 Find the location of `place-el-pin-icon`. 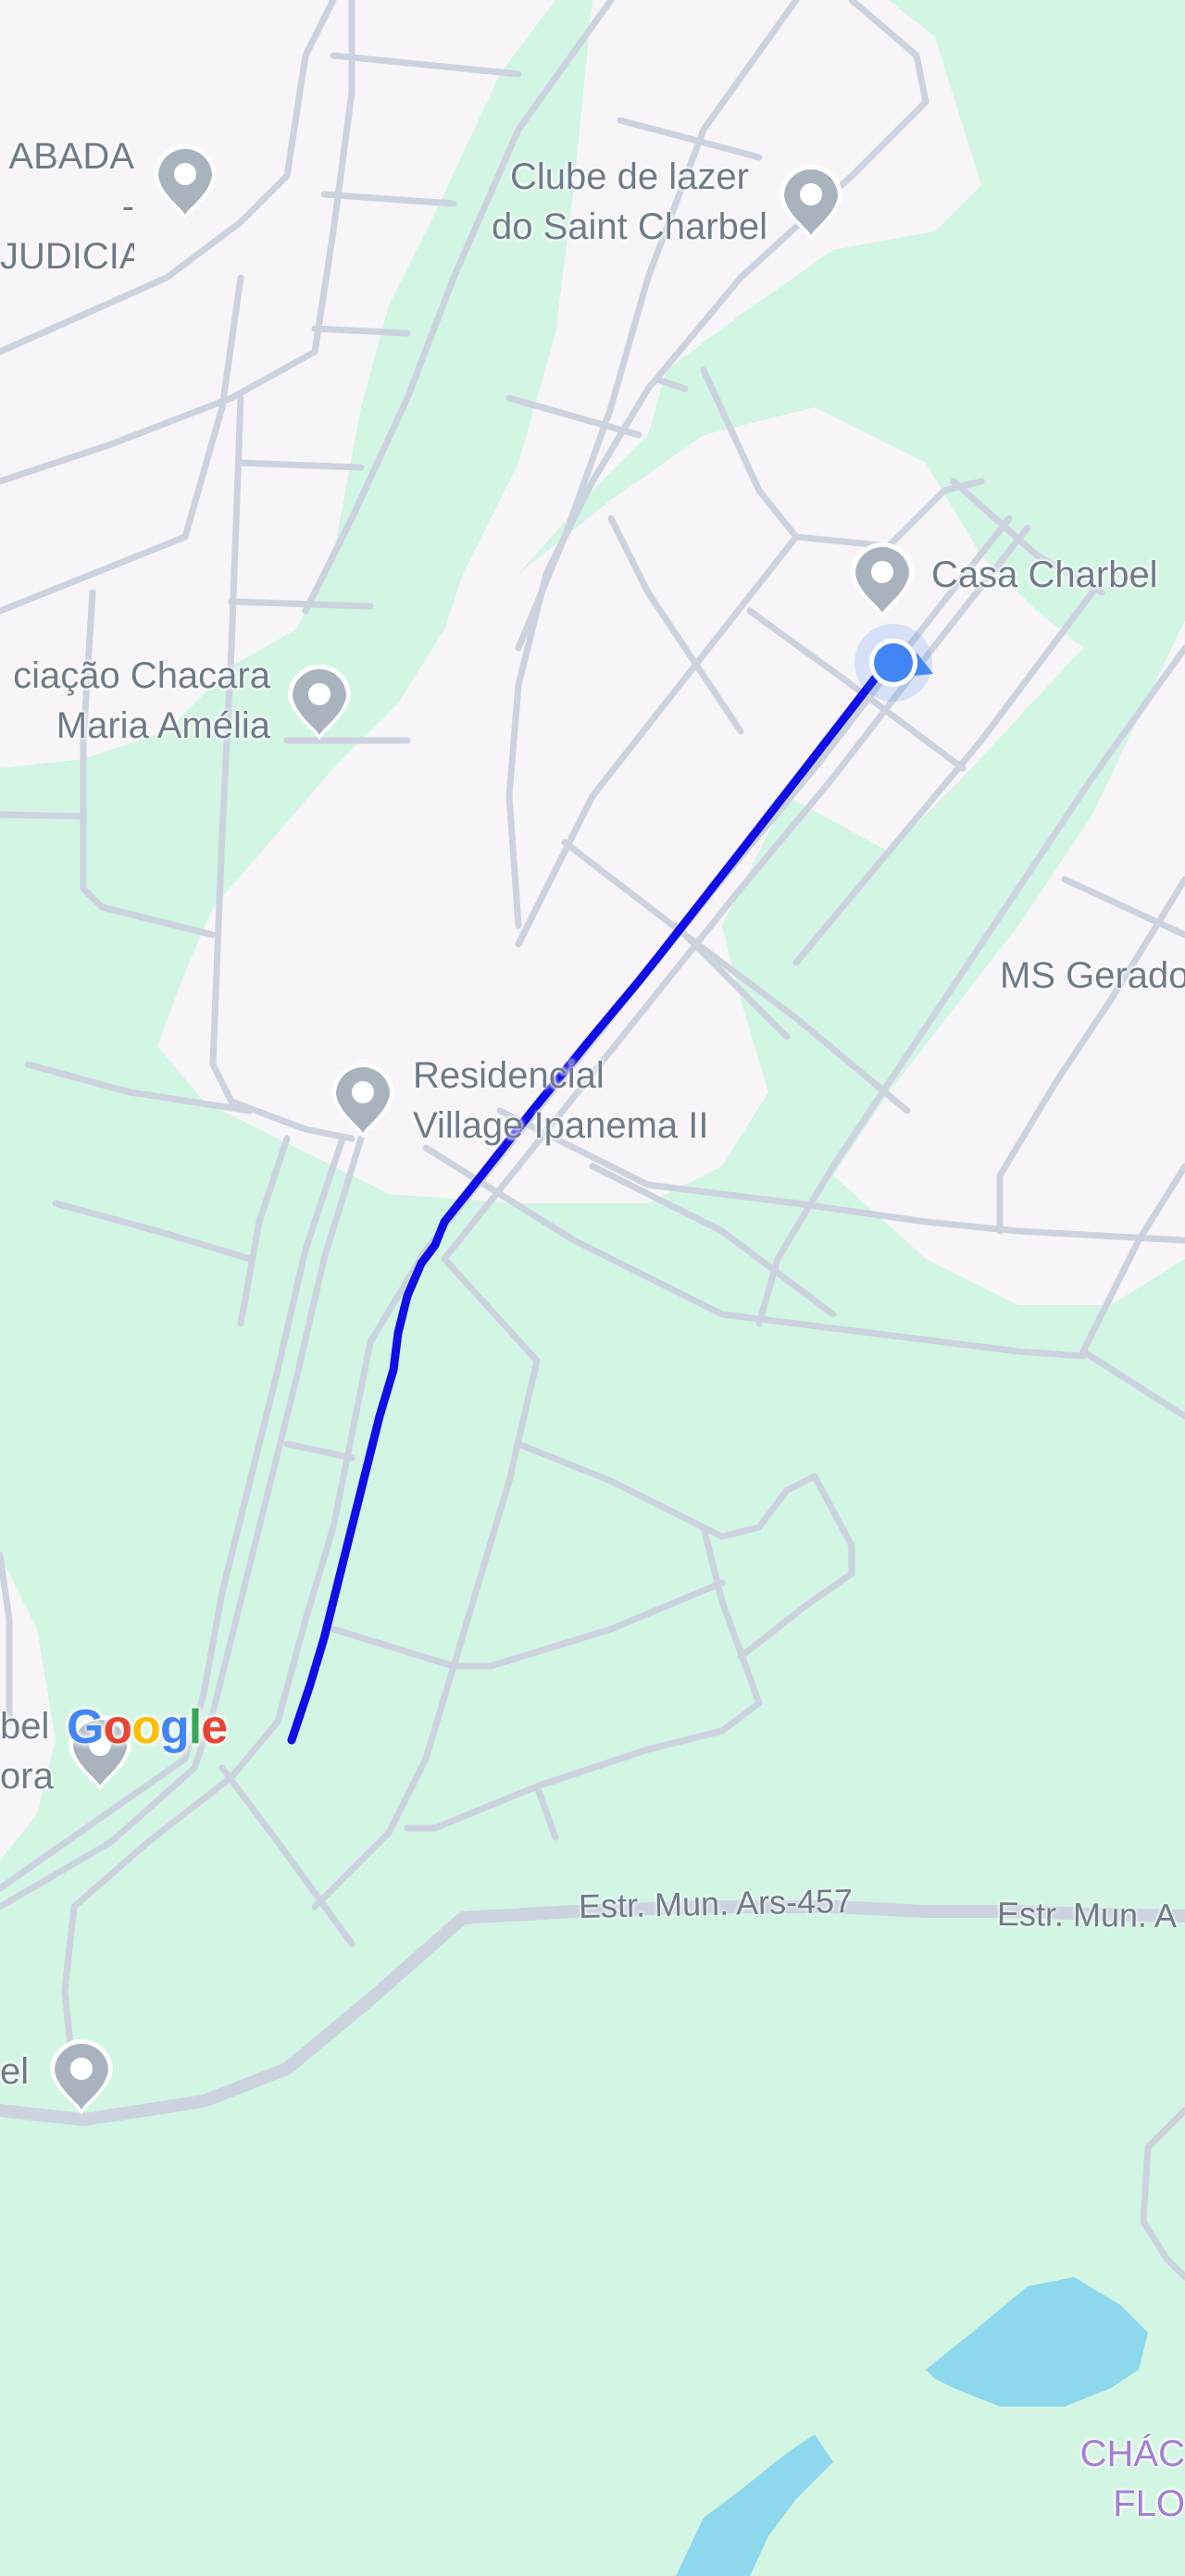

place-el-pin-icon is located at coordinates (81, 2075).